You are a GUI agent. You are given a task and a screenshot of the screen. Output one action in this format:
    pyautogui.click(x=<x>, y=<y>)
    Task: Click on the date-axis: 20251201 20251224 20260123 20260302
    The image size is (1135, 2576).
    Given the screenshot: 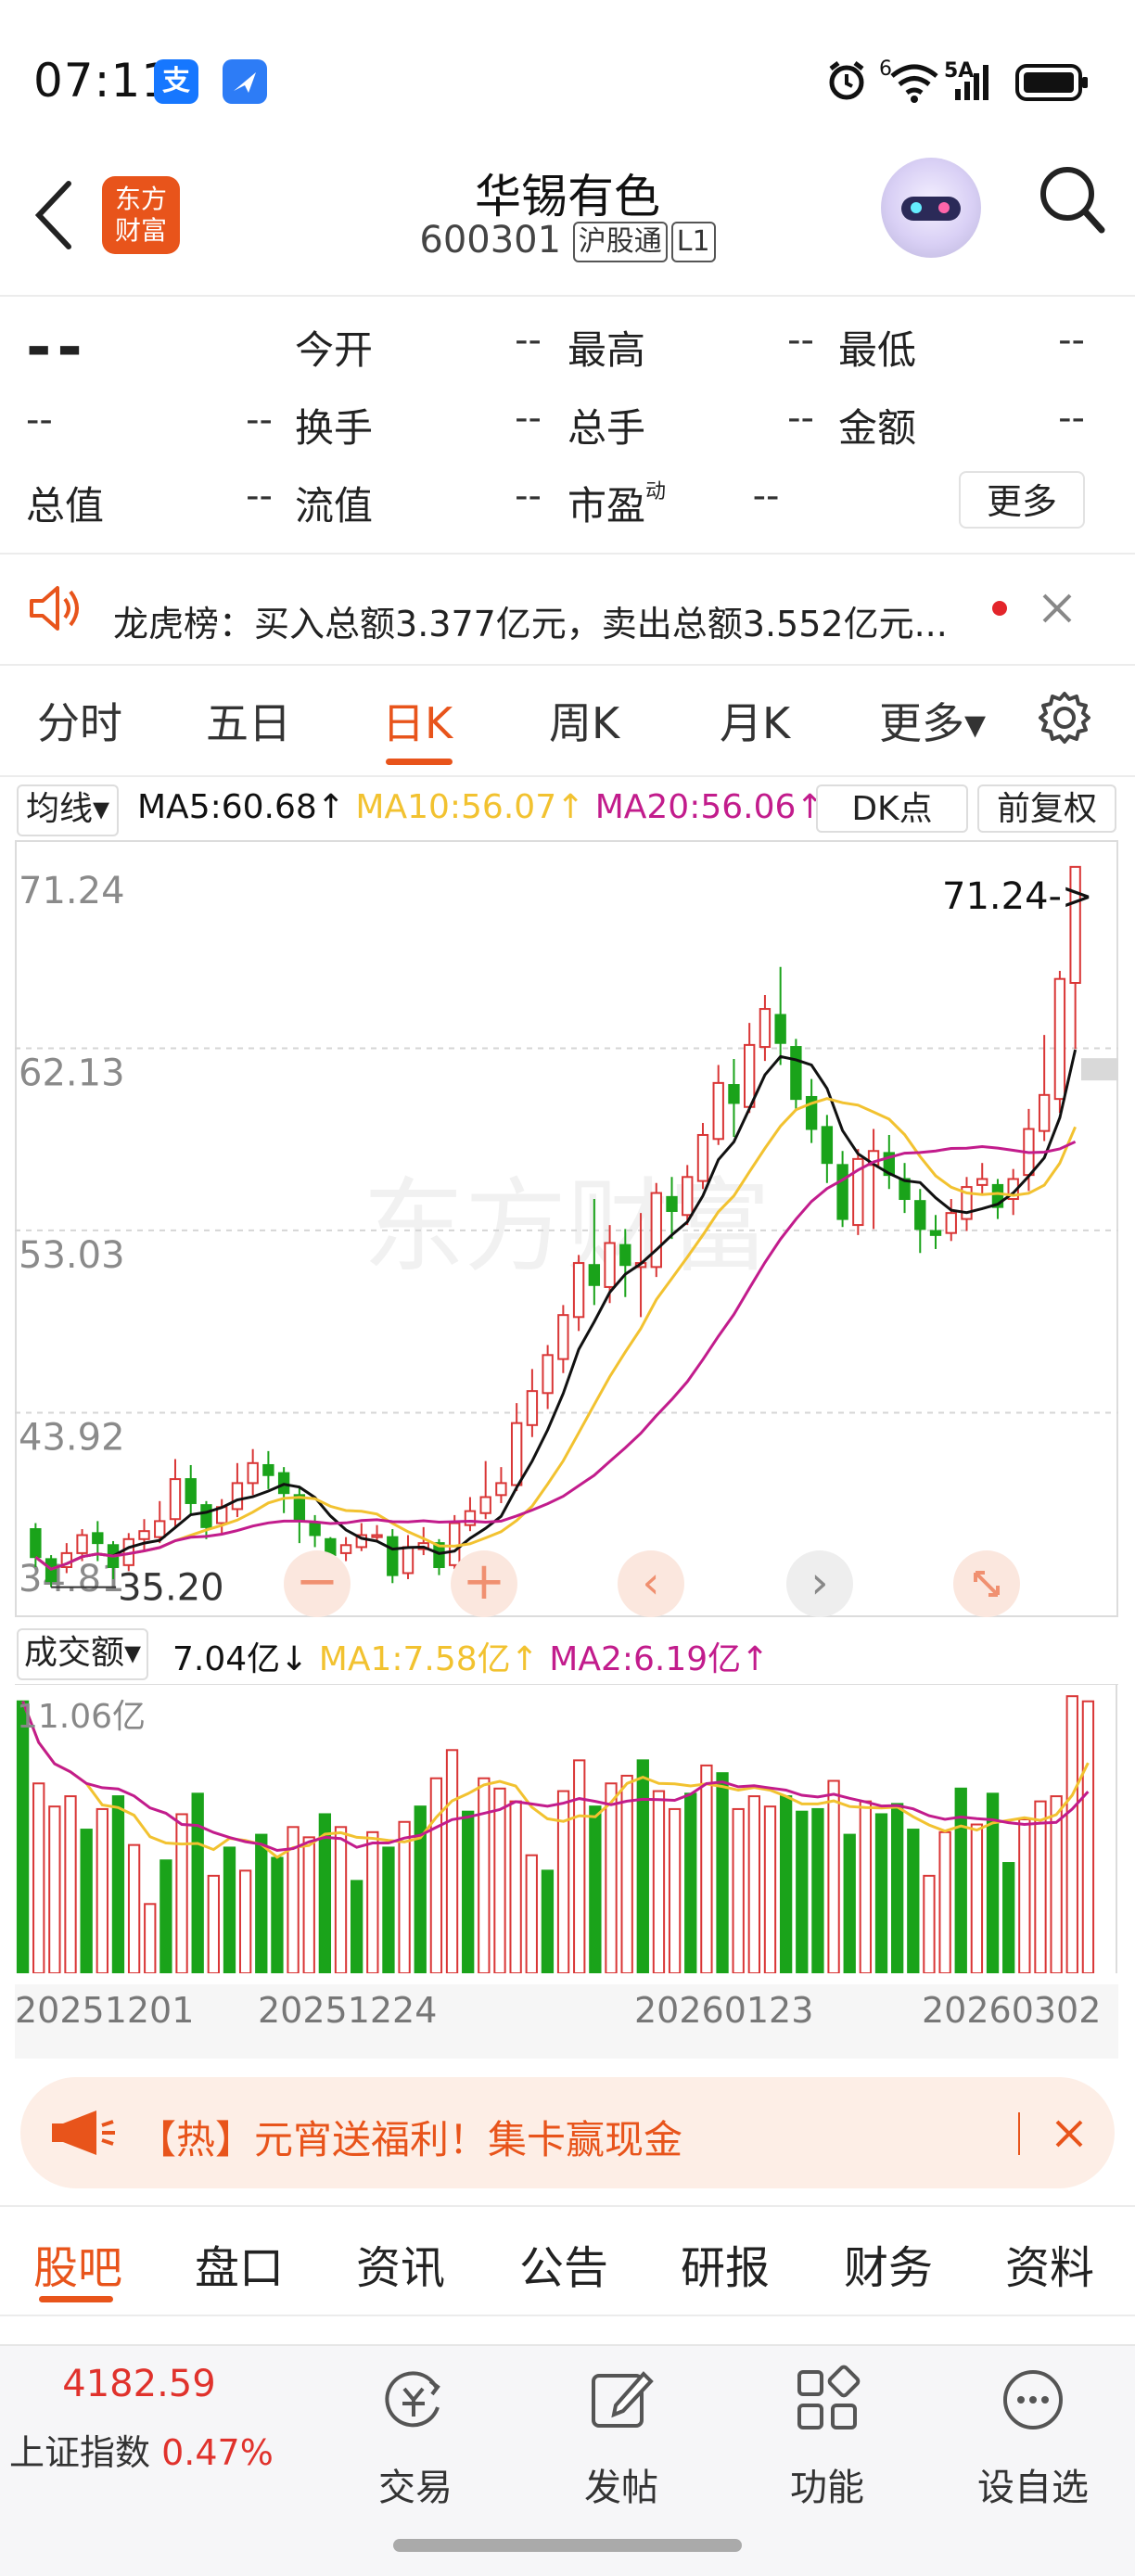 What is the action you would take?
    pyautogui.click(x=566, y=2021)
    